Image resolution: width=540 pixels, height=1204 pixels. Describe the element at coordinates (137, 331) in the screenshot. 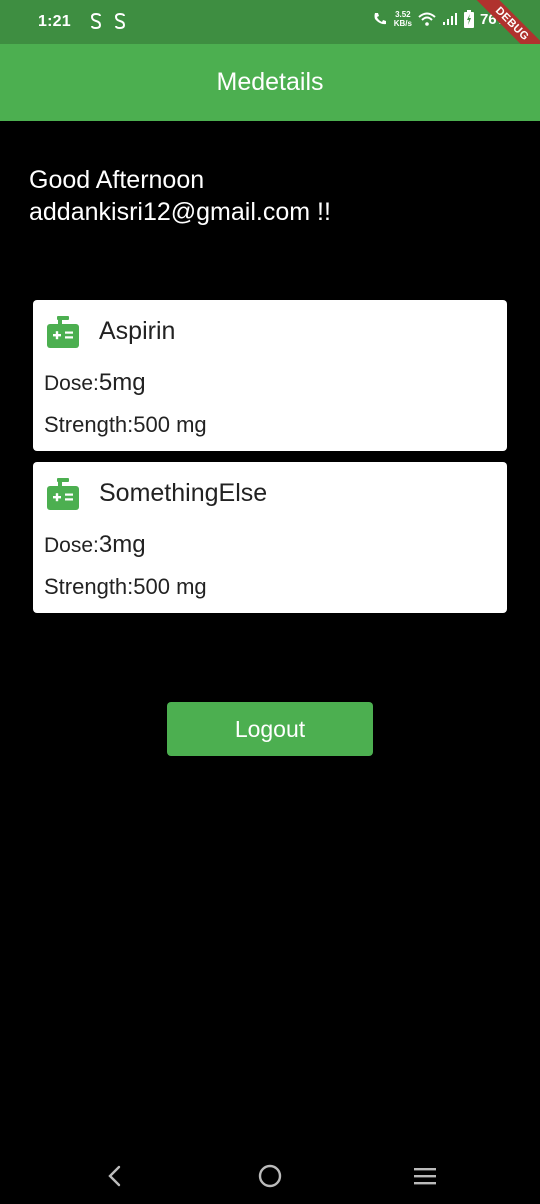

I see `medicine-name: Aspirin` at that location.